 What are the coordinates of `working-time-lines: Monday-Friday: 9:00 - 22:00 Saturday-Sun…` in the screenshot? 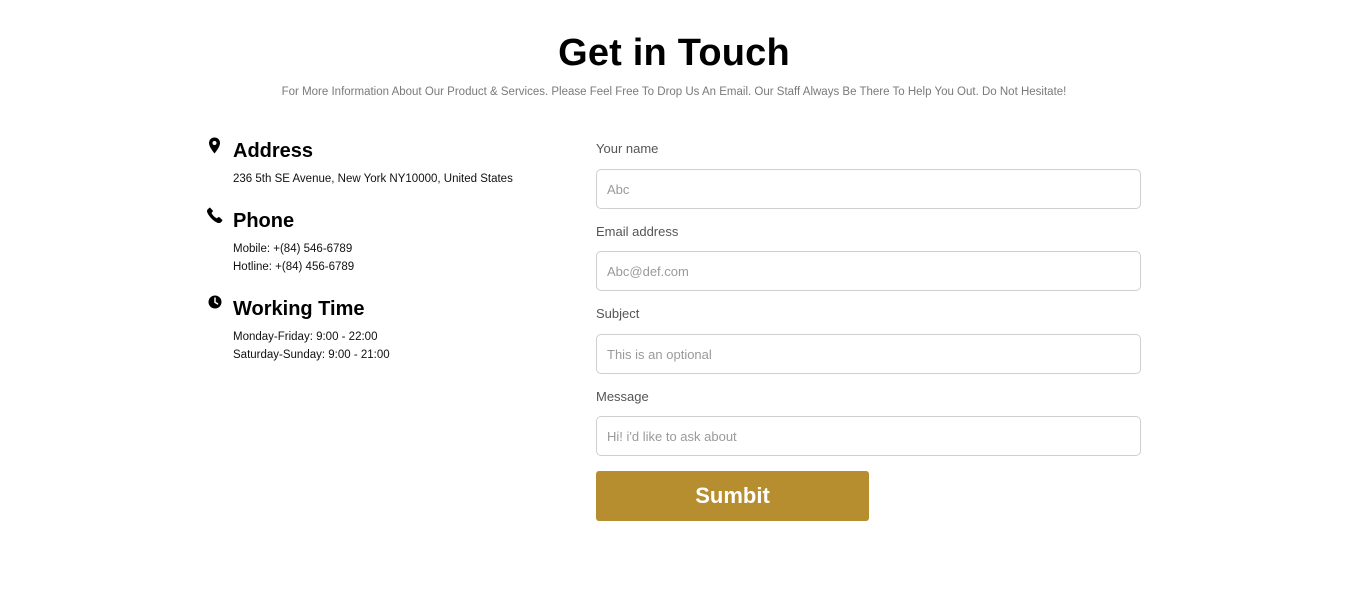 It's located at (311, 346).